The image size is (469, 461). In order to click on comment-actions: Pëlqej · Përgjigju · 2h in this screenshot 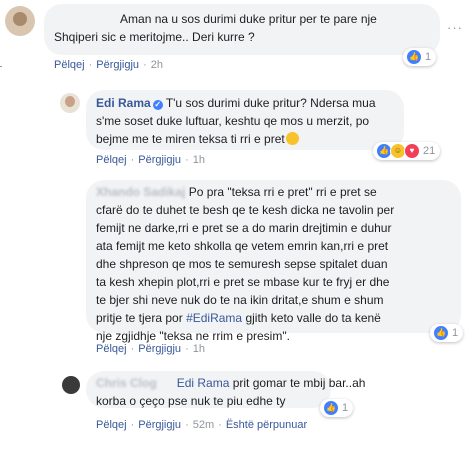, I will do `click(108, 65)`.